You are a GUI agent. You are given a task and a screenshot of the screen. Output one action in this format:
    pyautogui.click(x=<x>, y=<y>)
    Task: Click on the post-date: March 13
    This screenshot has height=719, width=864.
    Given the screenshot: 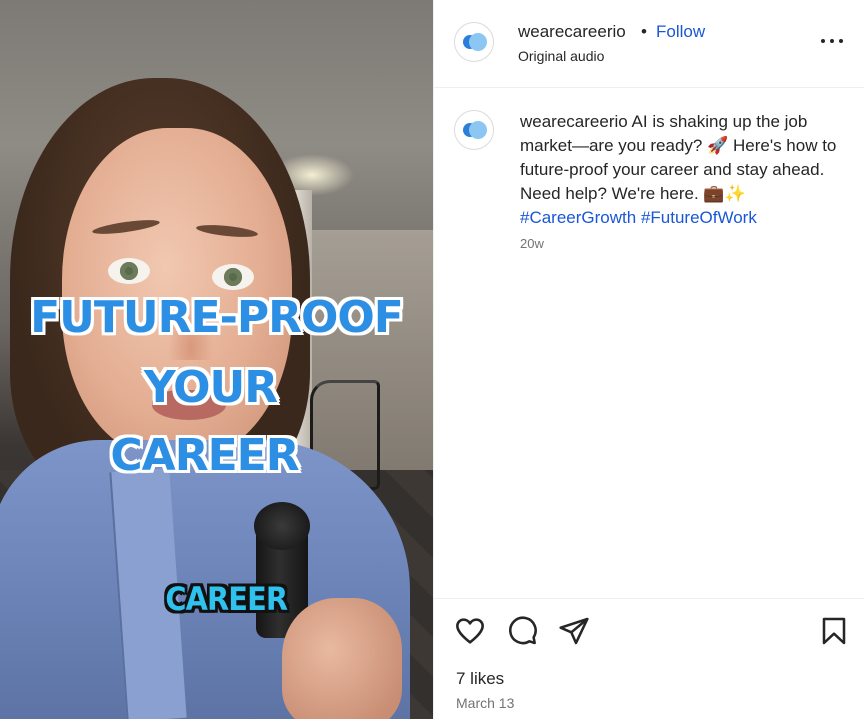 What is the action you would take?
    pyautogui.click(x=485, y=703)
    